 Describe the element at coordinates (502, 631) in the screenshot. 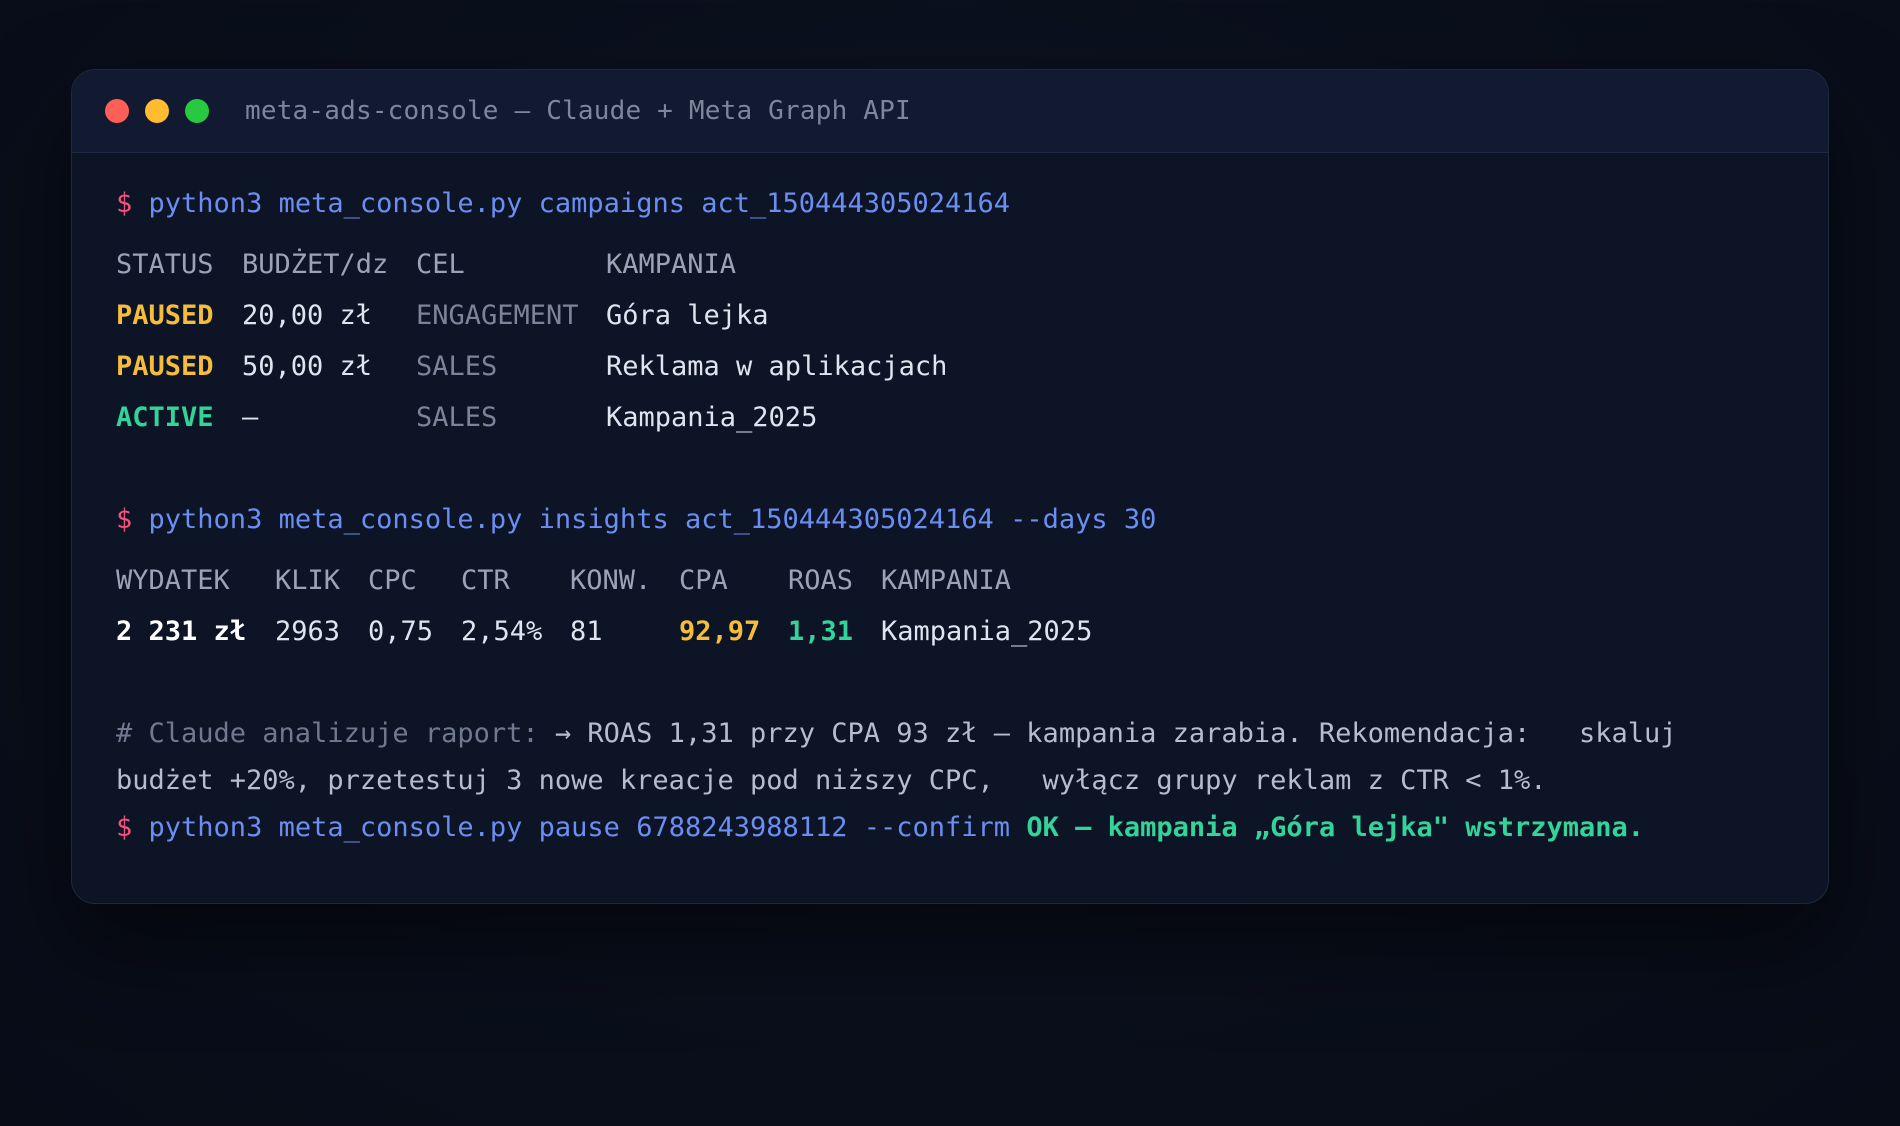

I see `ctr-value: 2,54%` at that location.